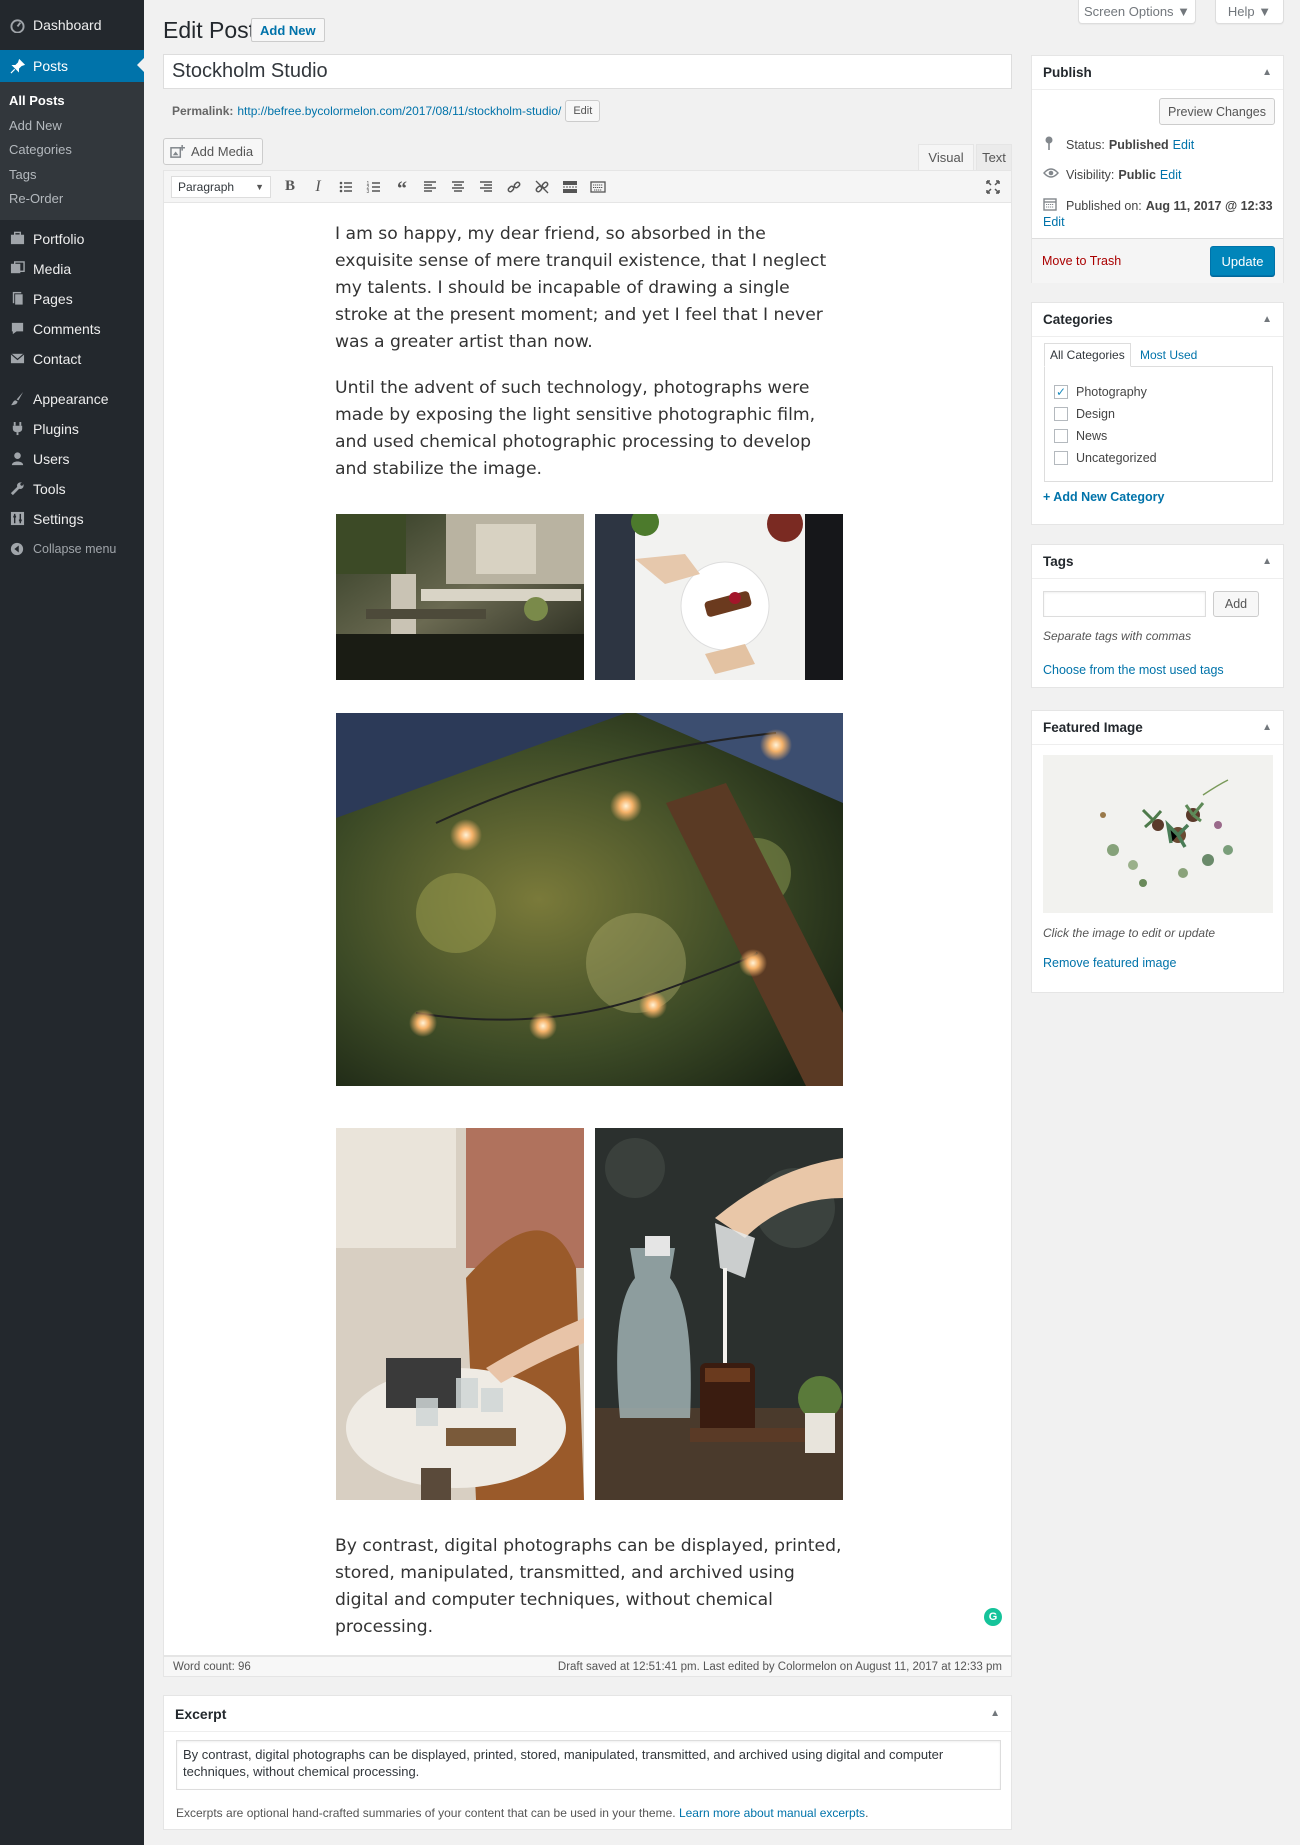 The height and width of the screenshot is (1845, 1300). Describe the element at coordinates (1109, 963) in the screenshot. I see `remove-featured-image-link: Remove featured image` at that location.